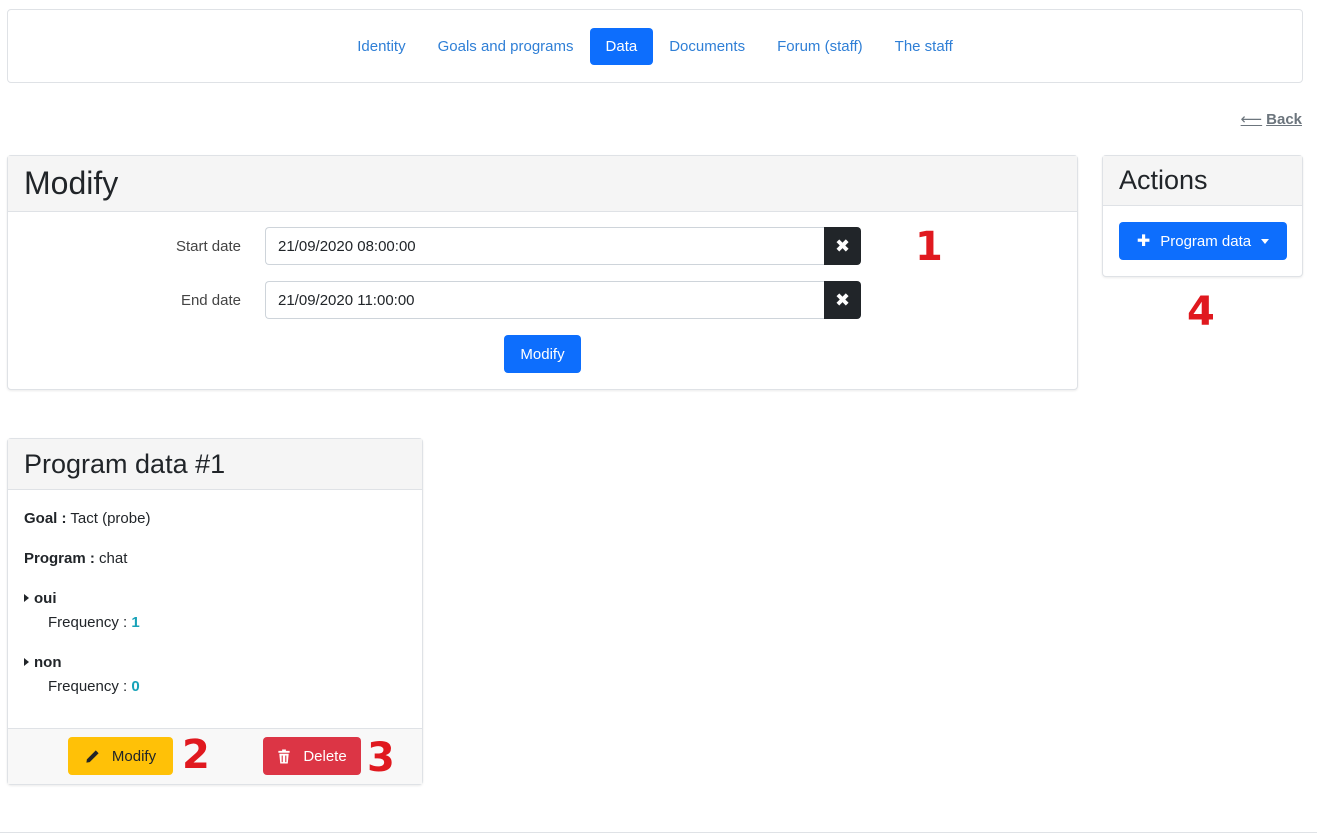 The width and height of the screenshot is (1317, 839). What do you see at coordinates (1202, 216) in the screenshot?
I see `actions-card: Actions ✚ Program data` at bounding box center [1202, 216].